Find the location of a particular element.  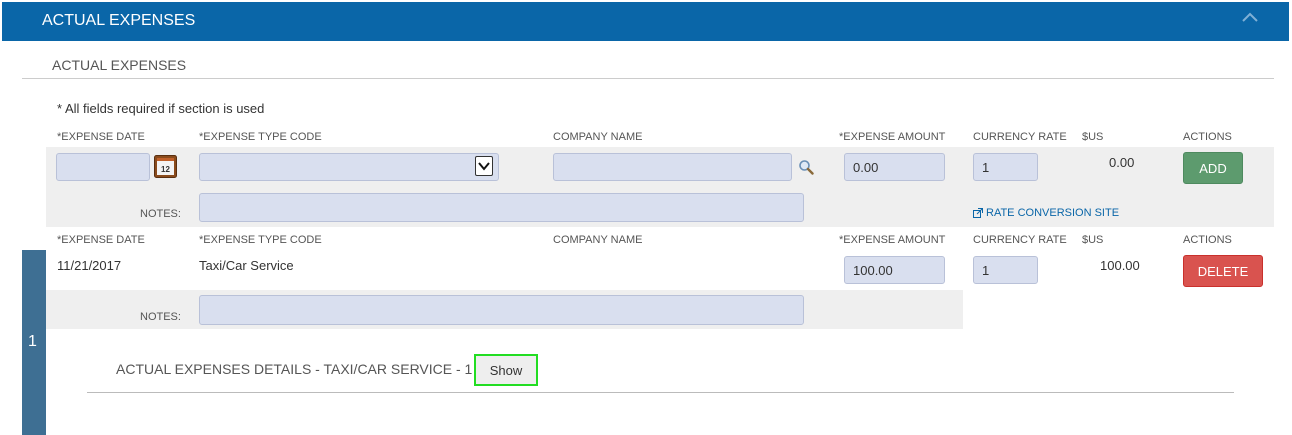

delete-button: DELETE is located at coordinates (1223, 271).